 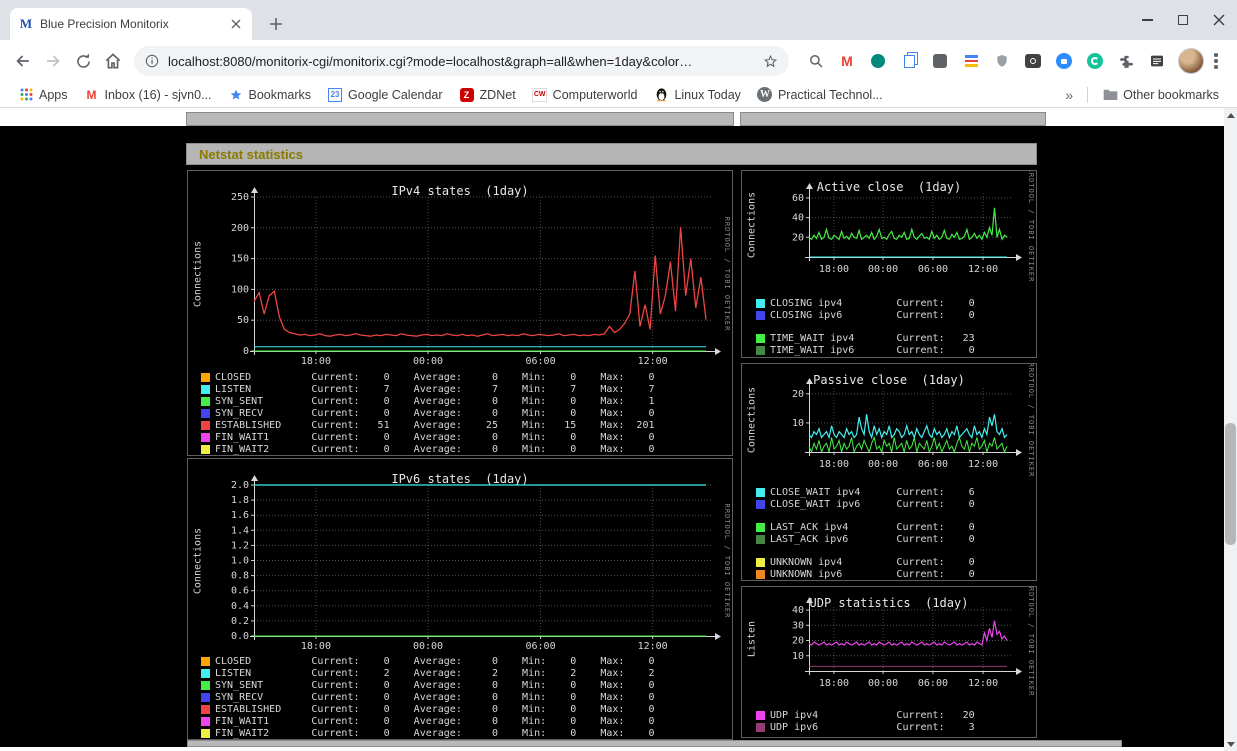 I want to click on copy-icon, so click(x=909, y=61).